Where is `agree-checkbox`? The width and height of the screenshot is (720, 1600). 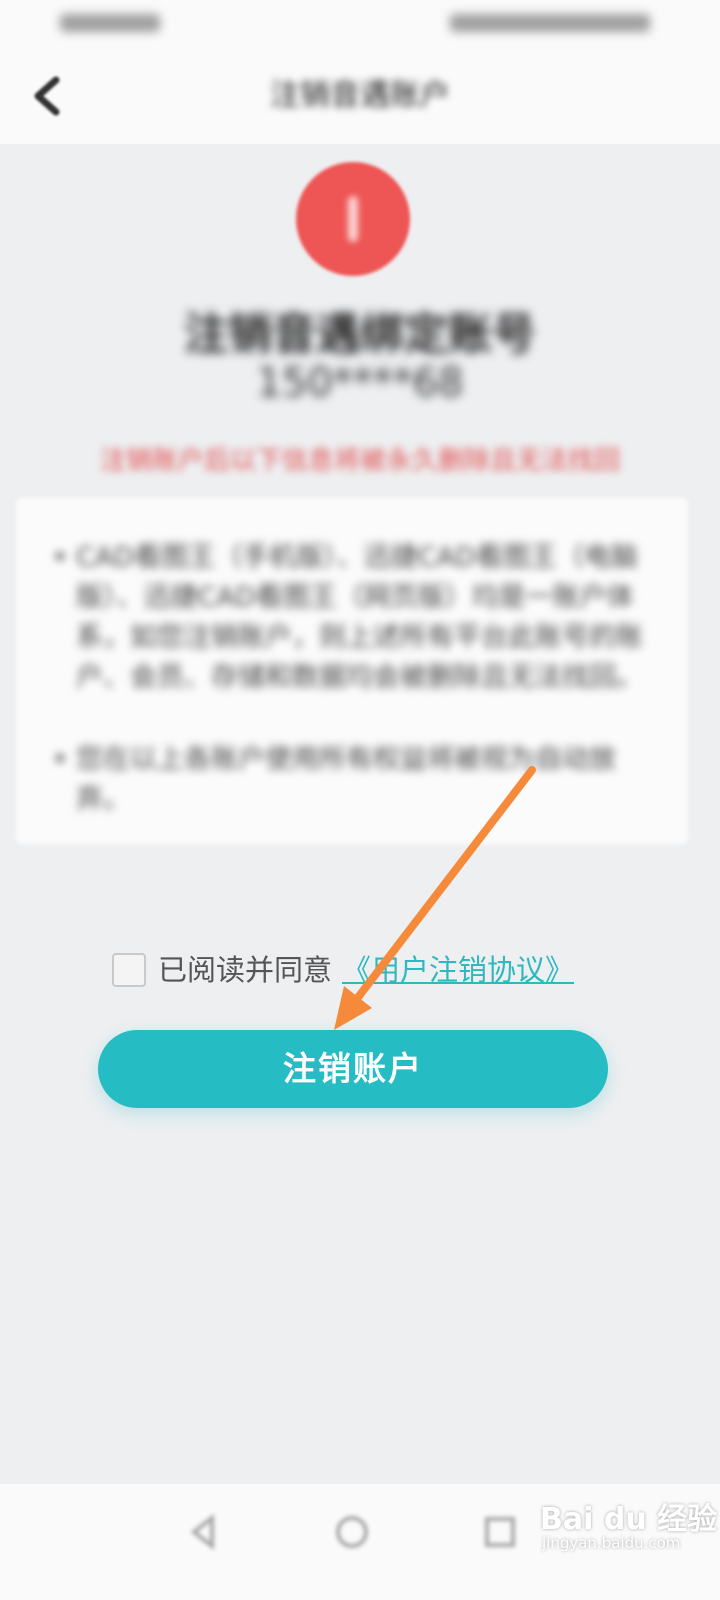
agree-checkbox is located at coordinates (129, 970).